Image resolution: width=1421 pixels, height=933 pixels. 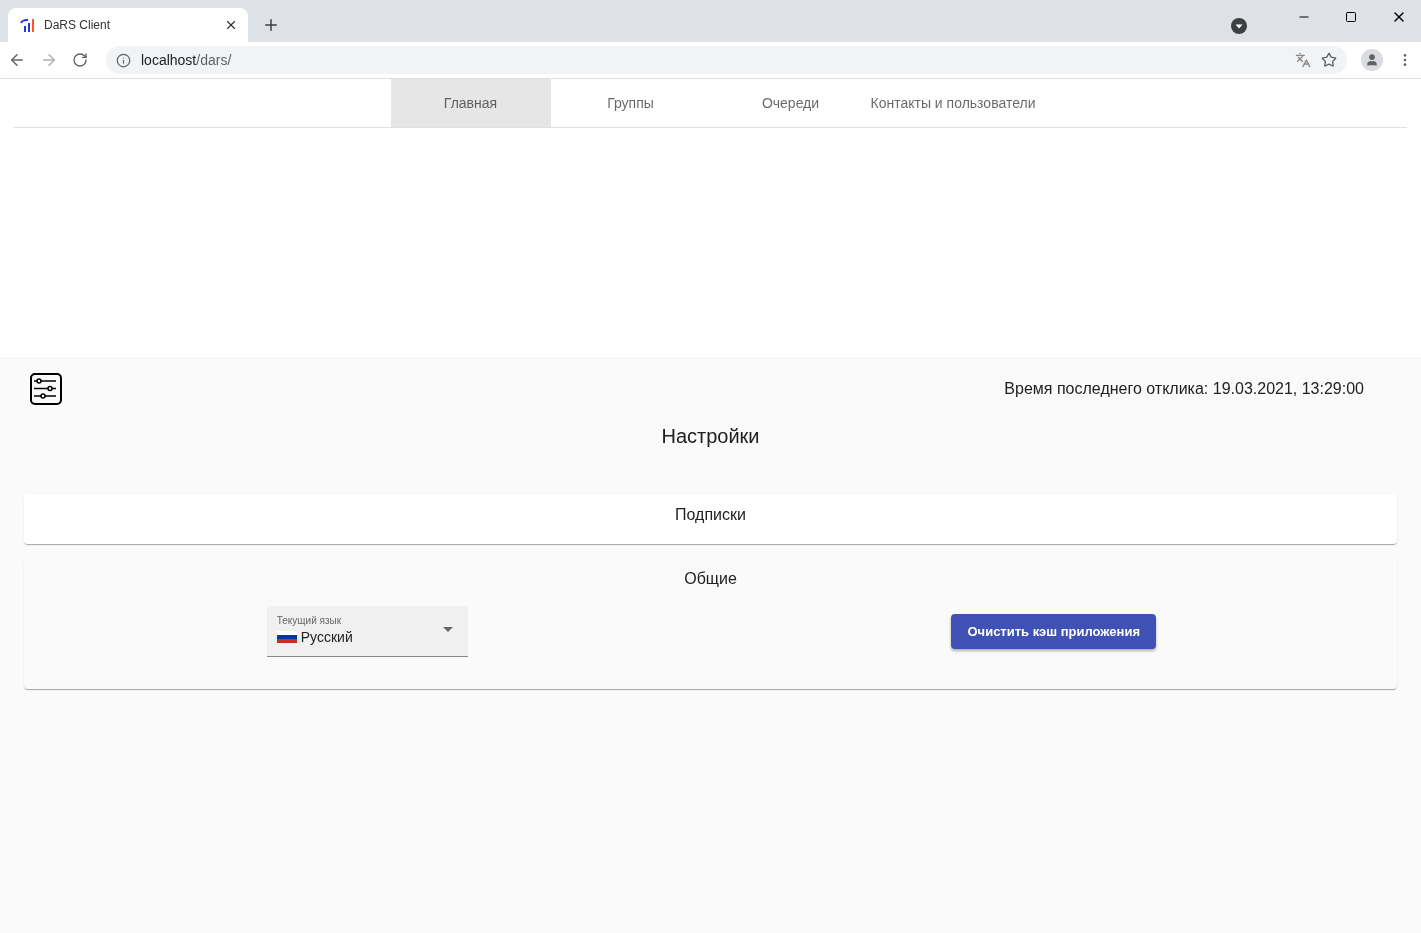 What do you see at coordinates (46, 389) in the screenshot?
I see `settings-sliders-icon` at bounding box center [46, 389].